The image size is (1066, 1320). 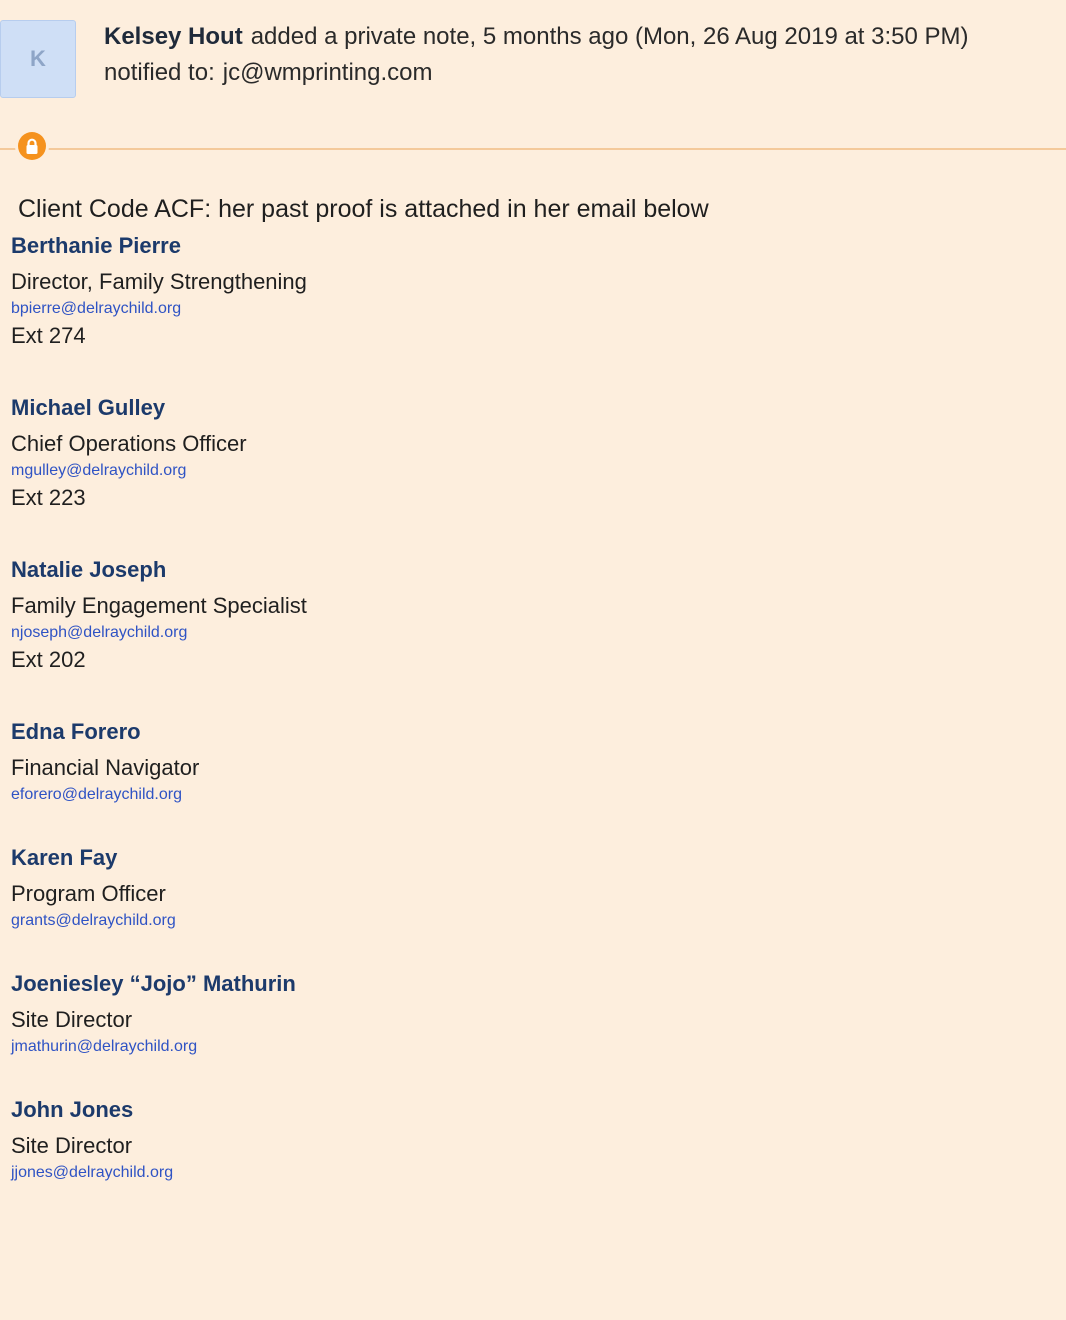 I want to click on contact-name: Edna Forero, so click(x=76, y=731).